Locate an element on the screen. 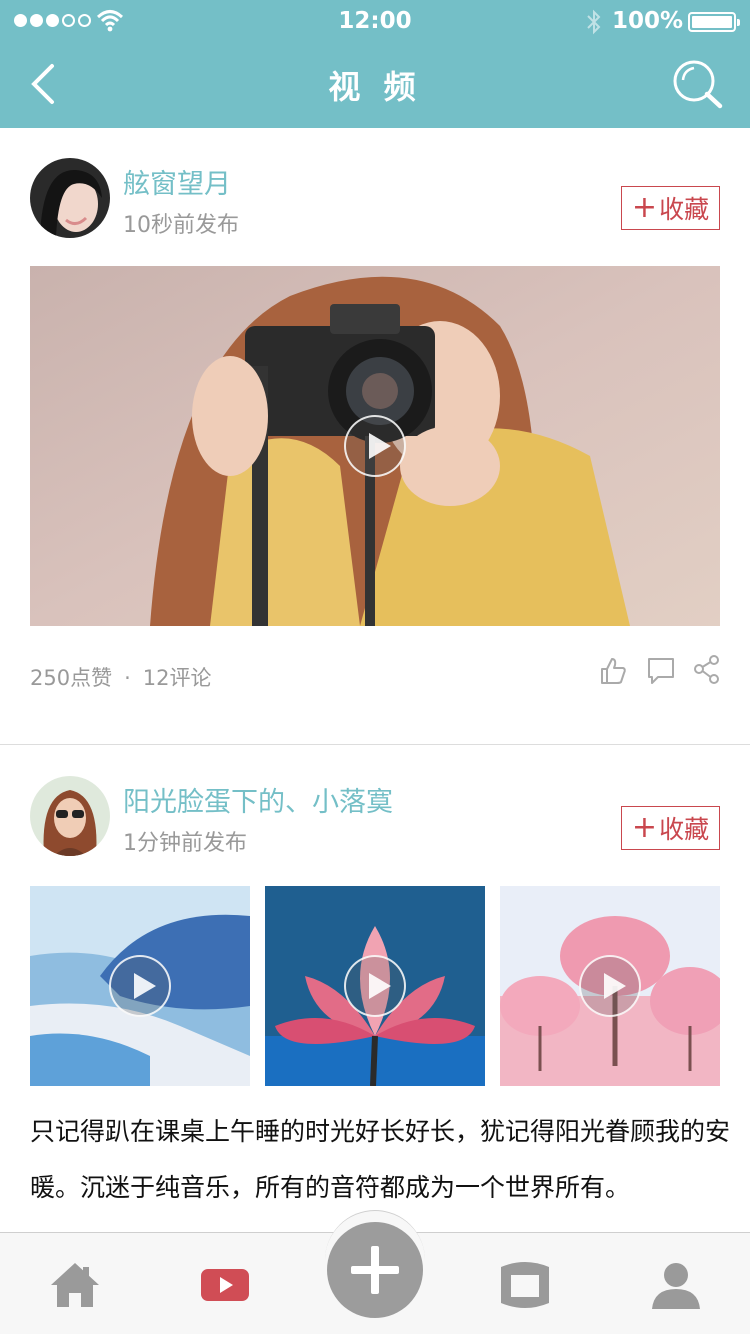 The height and width of the screenshot is (1334, 750). subway-icon is located at coordinates (525, 1285).